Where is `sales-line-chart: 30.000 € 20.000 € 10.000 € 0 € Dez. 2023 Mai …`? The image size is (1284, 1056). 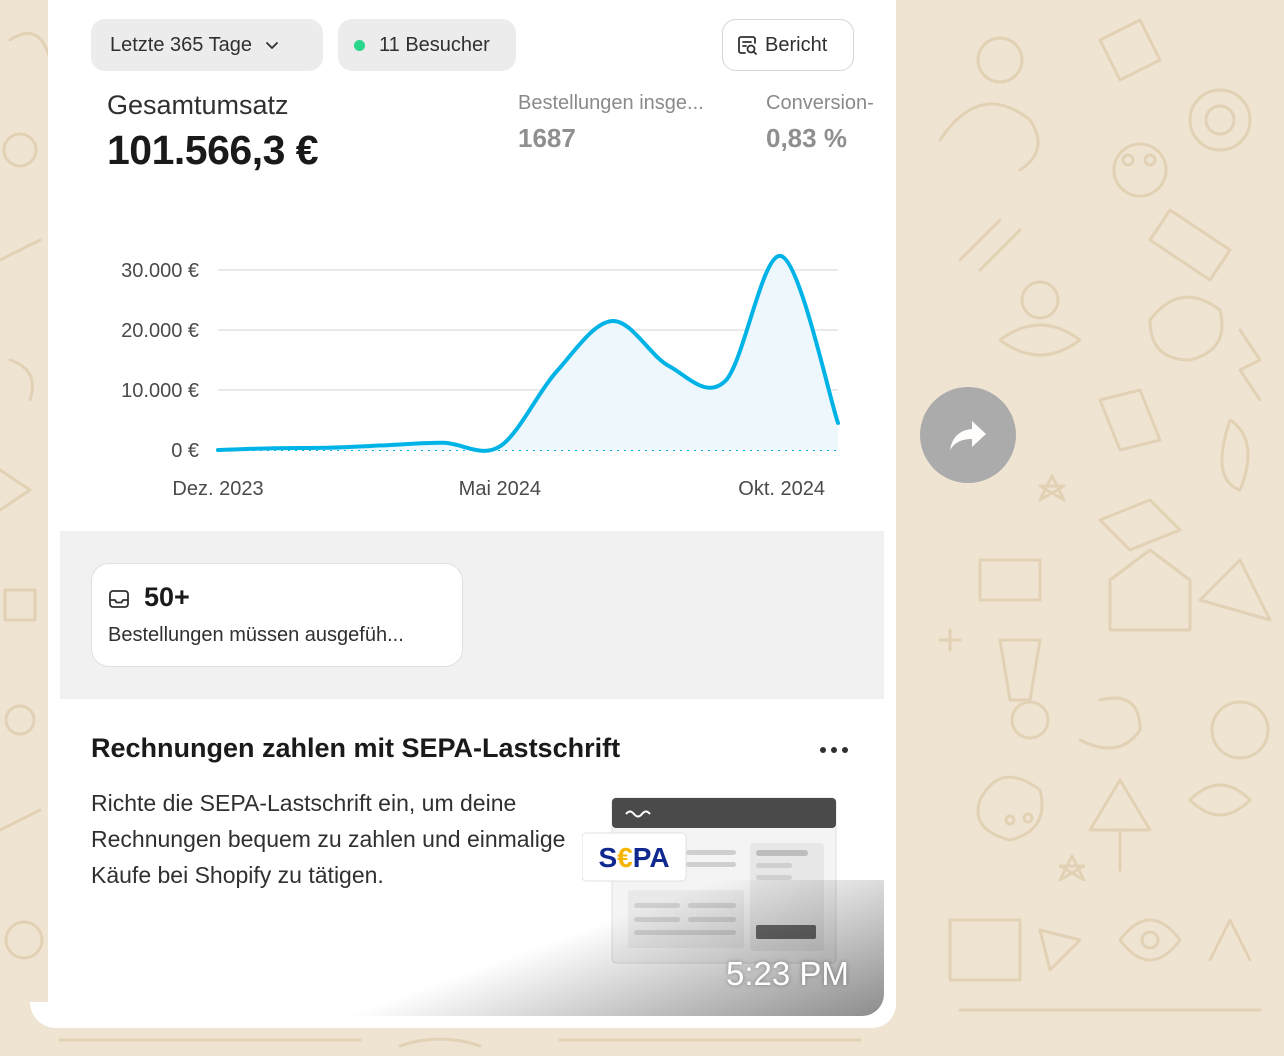 sales-line-chart: 30.000 € 20.000 € 10.000 € 0 € Dez. 2023 Mai … is located at coordinates (480, 377).